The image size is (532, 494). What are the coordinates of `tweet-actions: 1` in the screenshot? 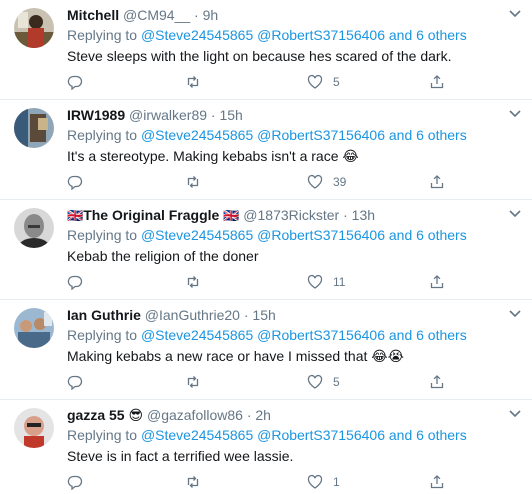 It's located at (257, 482).